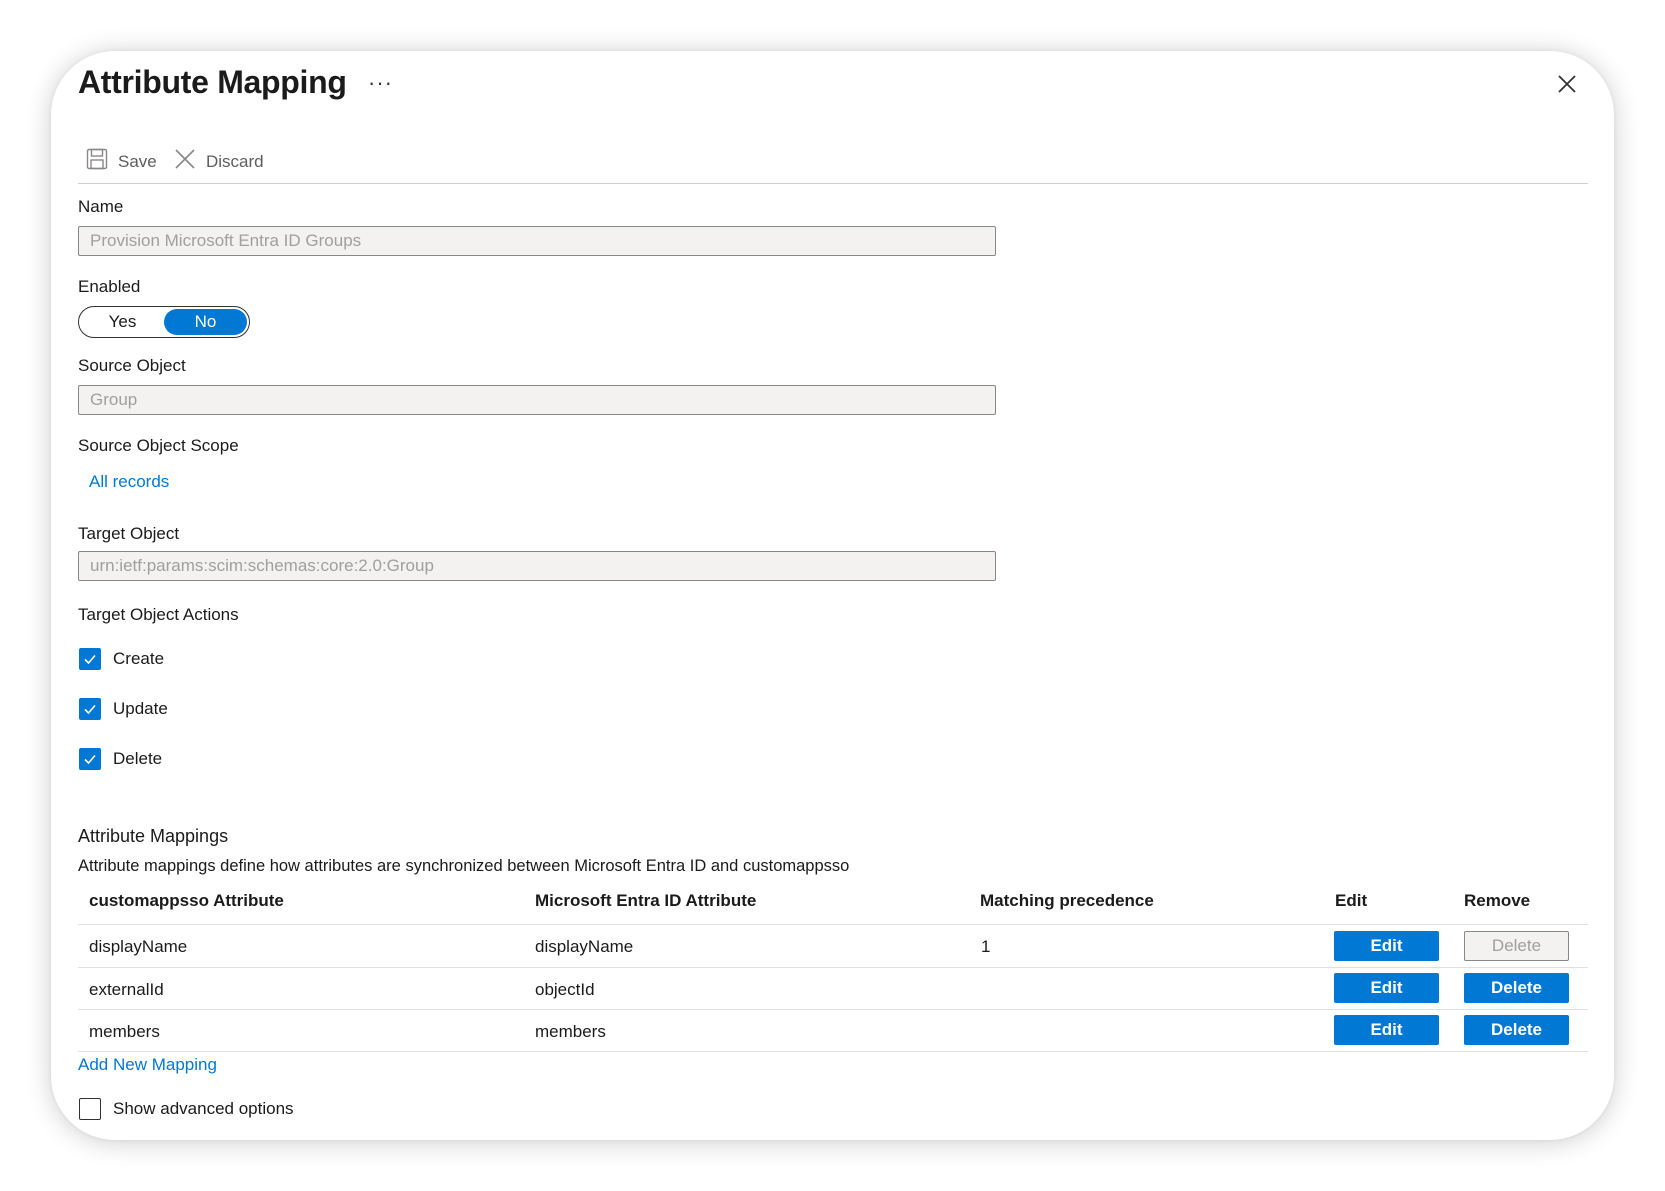 The height and width of the screenshot is (1191, 1665). What do you see at coordinates (584, 946) in the screenshot?
I see `row1-source-attr: displayName` at bounding box center [584, 946].